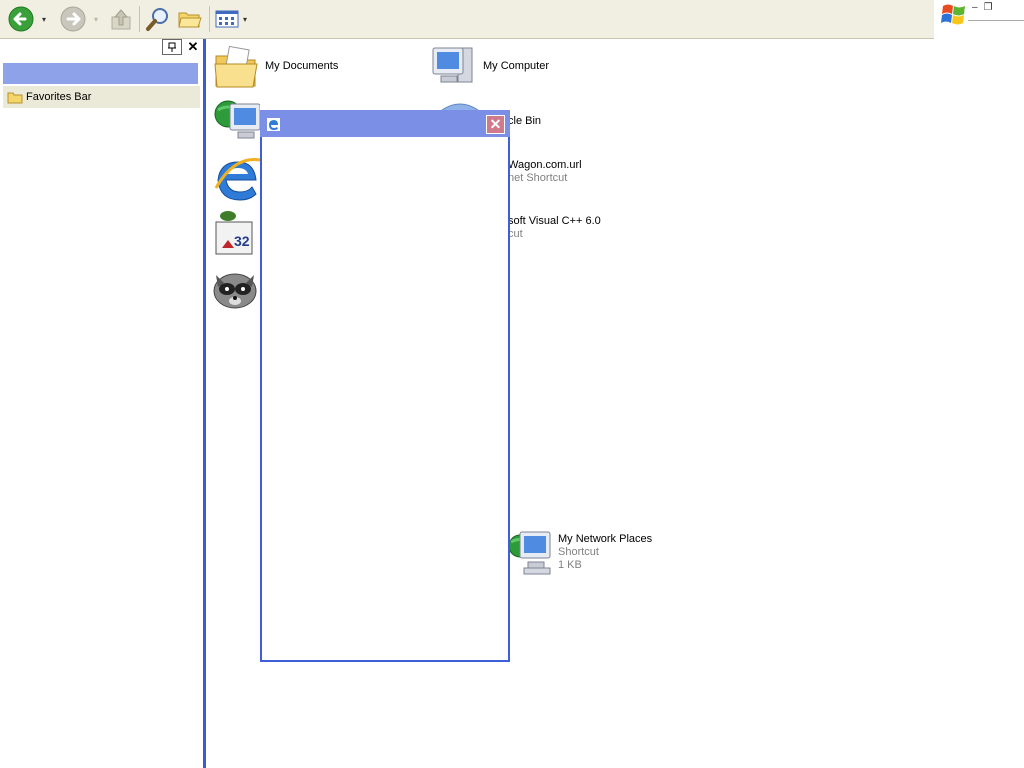 The height and width of the screenshot is (768, 1024). What do you see at coordinates (988, 9) in the screenshot?
I see `restore-button: ❐` at bounding box center [988, 9].